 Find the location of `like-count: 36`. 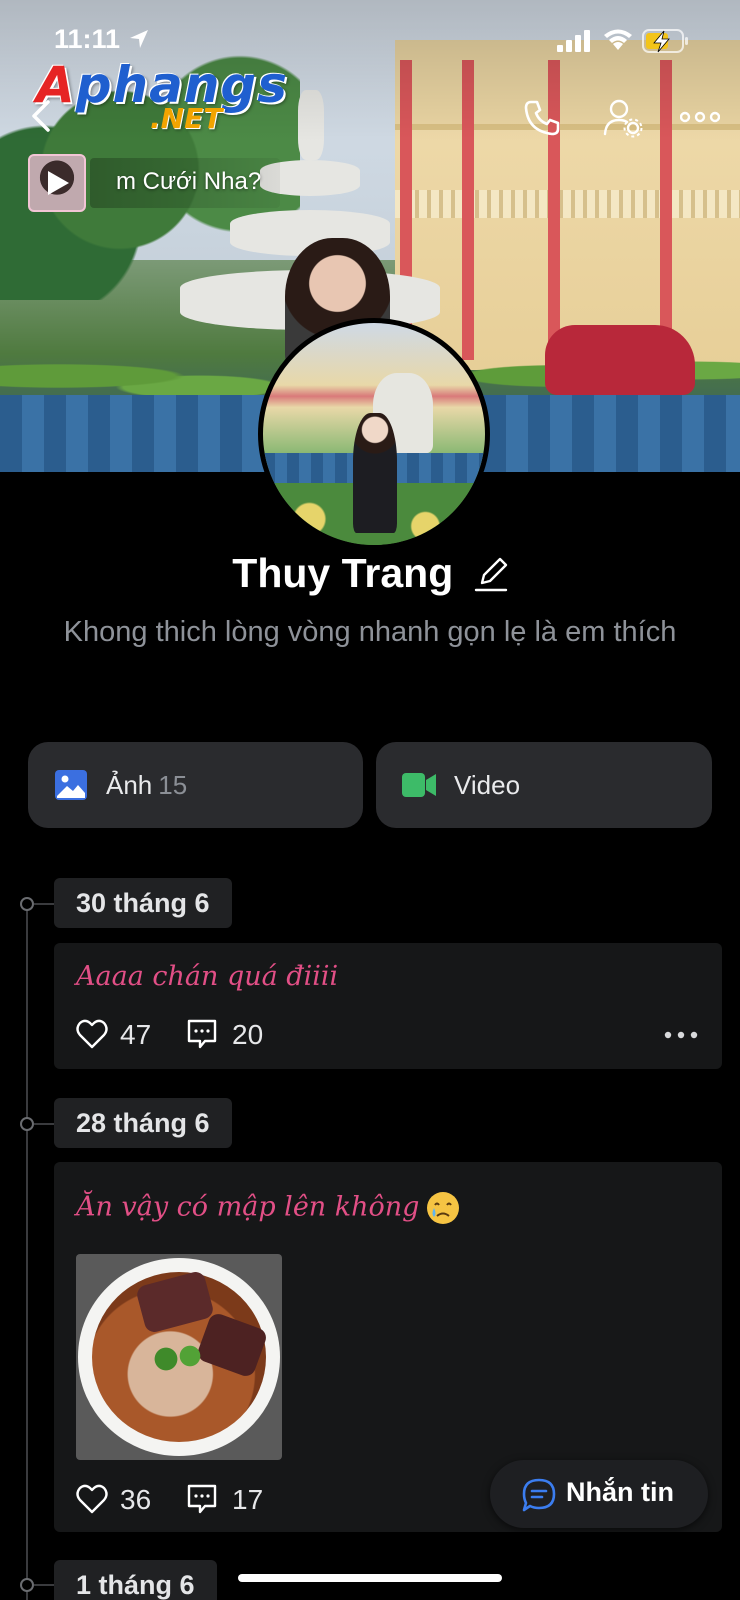

like-count: 36 is located at coordinates (136, 1499).